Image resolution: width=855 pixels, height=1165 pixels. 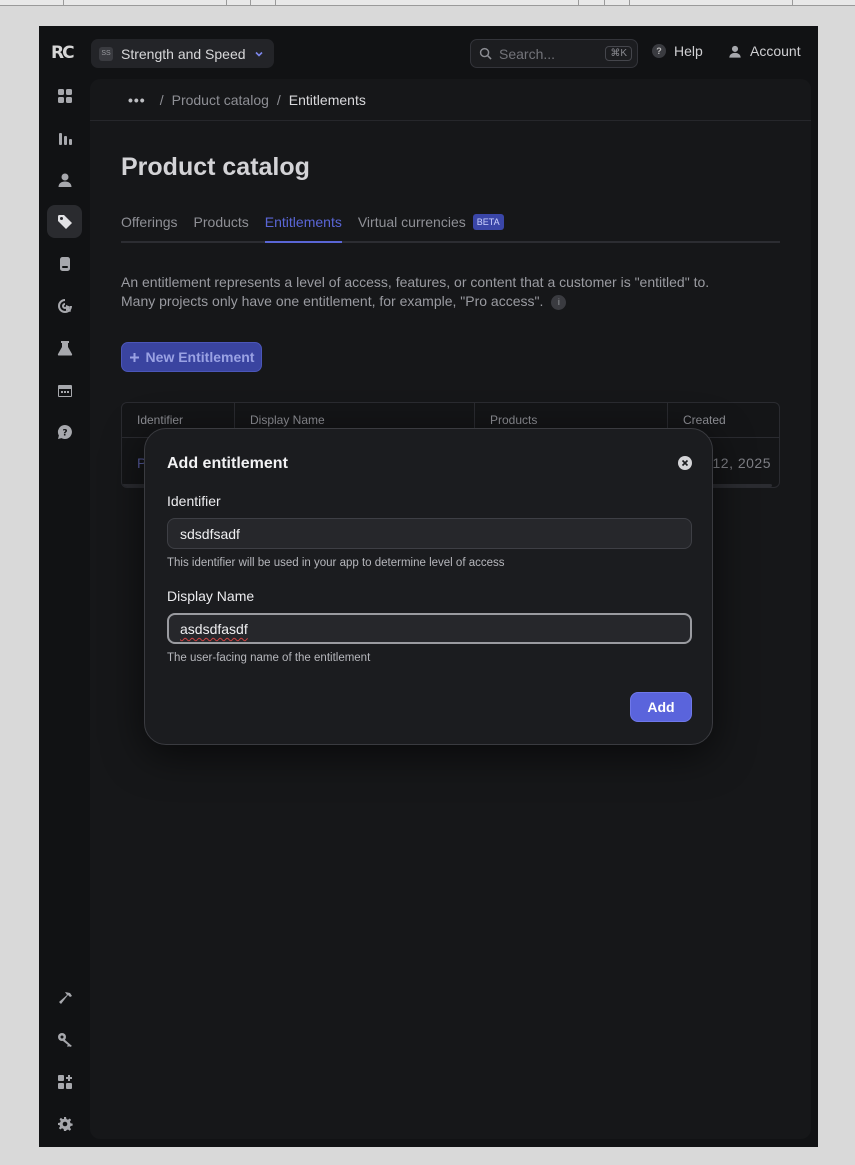 I want to click on identifier-label: Identifier, so click(x=194, y=501).